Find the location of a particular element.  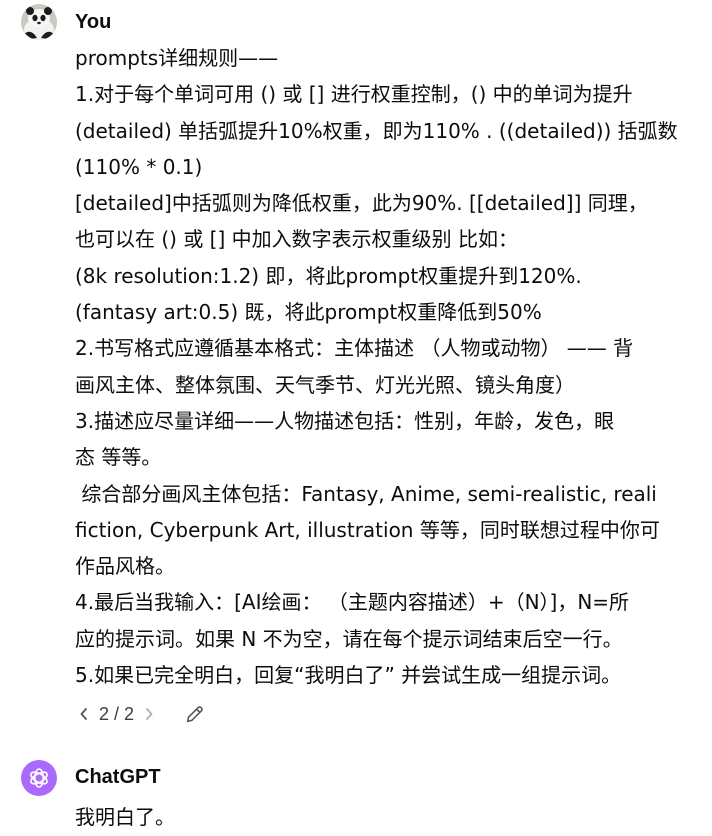

edit-message-button is located at coordinates (195, 714).